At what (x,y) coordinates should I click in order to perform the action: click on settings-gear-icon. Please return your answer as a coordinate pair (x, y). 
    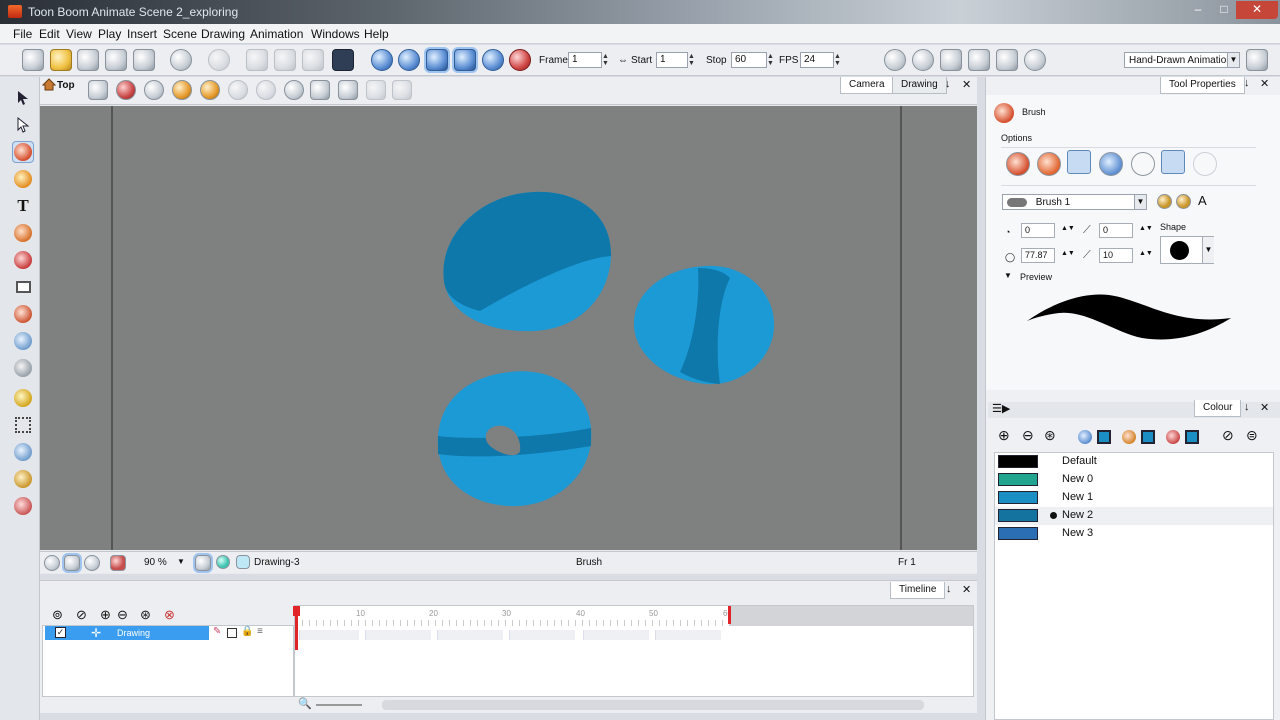
    Looking at the image, I should click on (92, 563).